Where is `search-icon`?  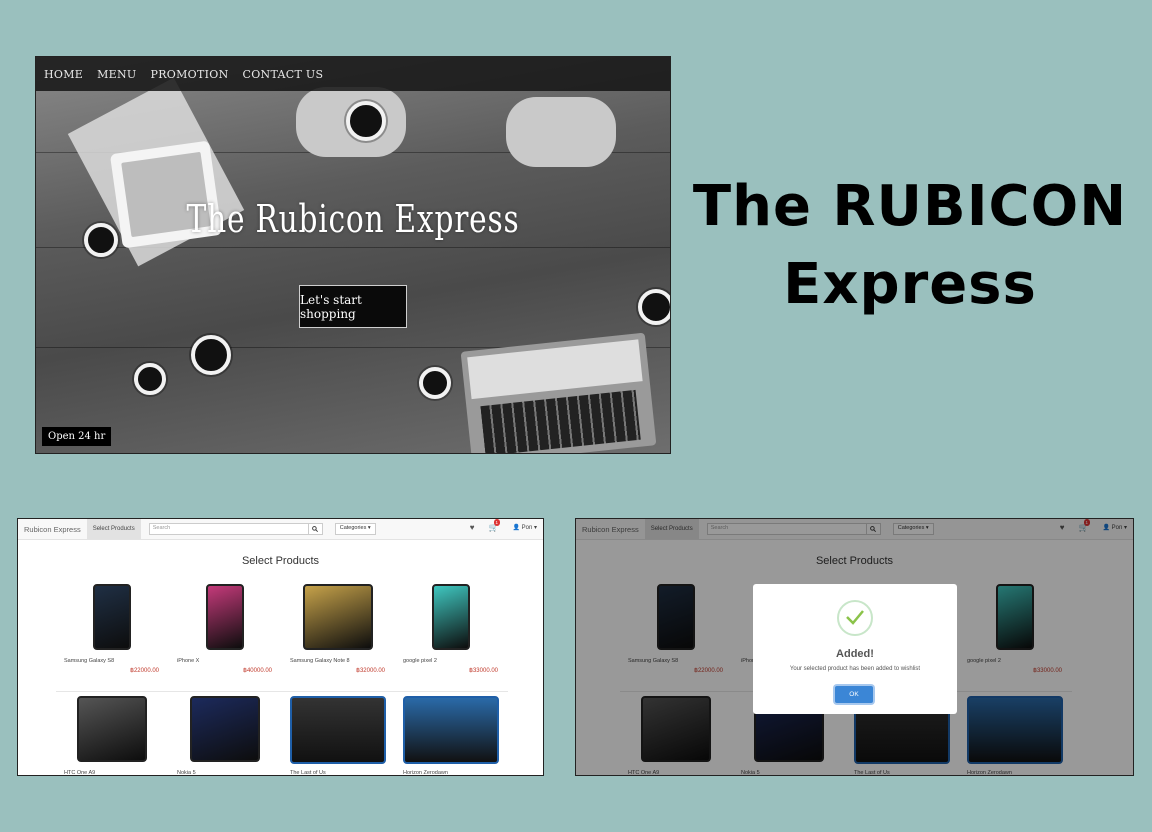 search-icon is located at coordinates (315, 529).